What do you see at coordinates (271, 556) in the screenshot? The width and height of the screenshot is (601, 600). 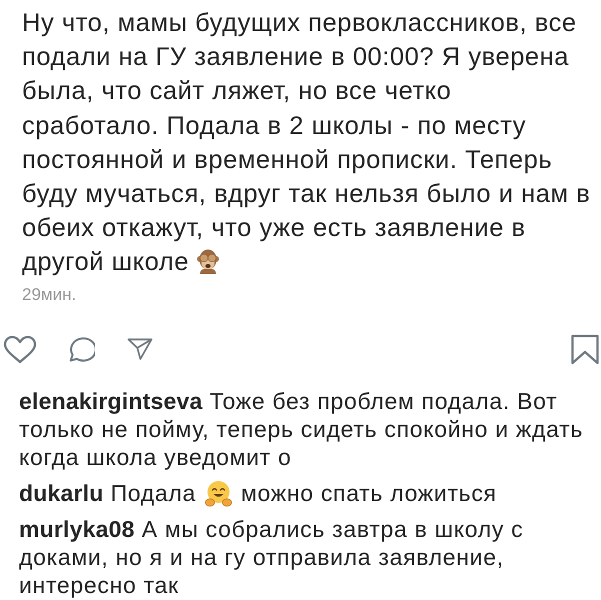 I see `comment-text: murlyka08 А мы собрались завтра в школу с доками, но я и на гу отправила заявление, интересно так` at bounding box center [271, 556].